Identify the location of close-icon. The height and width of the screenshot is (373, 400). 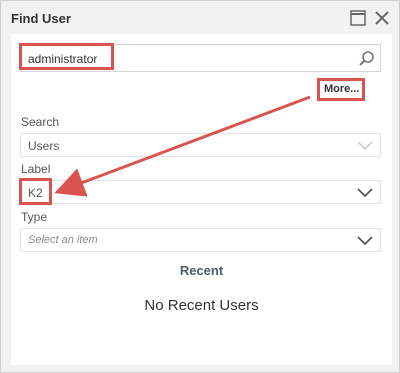
(382, 18).